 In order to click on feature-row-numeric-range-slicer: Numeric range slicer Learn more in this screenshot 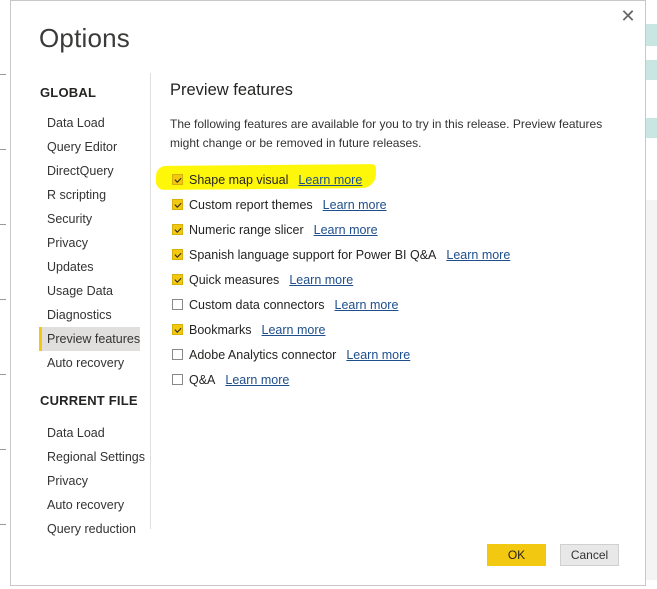, I will do `click(390, 229)`.